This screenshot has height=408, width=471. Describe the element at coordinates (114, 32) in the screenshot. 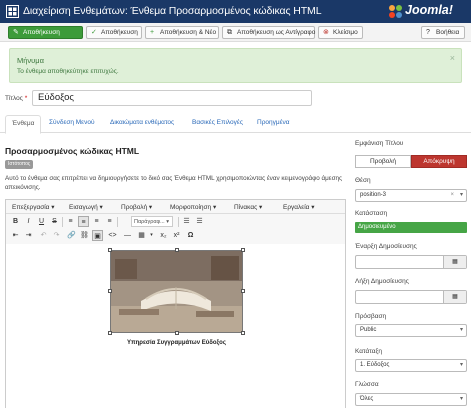

I see `save-close-button: ✓ Αποθήκευση` at that location.